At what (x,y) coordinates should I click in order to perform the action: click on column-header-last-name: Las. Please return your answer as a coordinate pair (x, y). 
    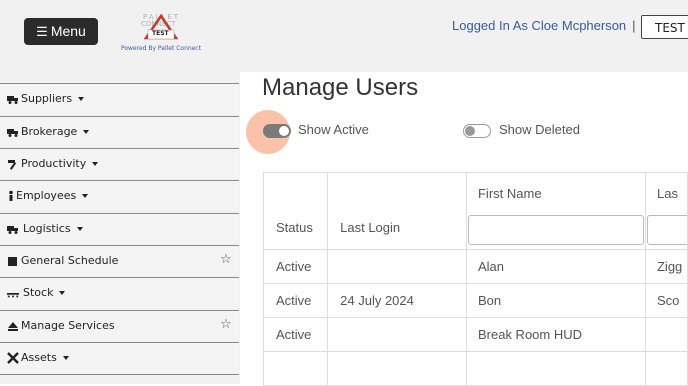
    Looking at the image, I should click on (666, 195).